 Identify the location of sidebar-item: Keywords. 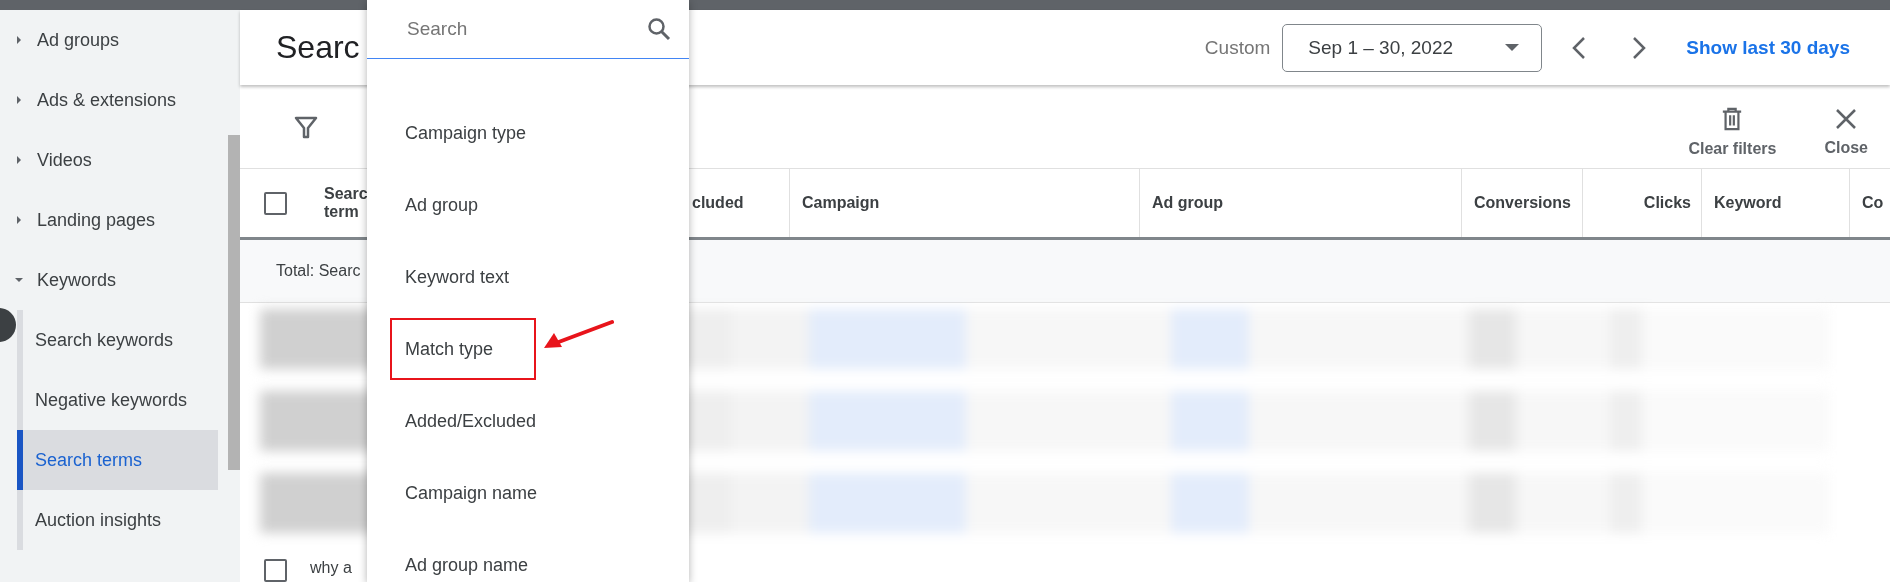
(114, 280).